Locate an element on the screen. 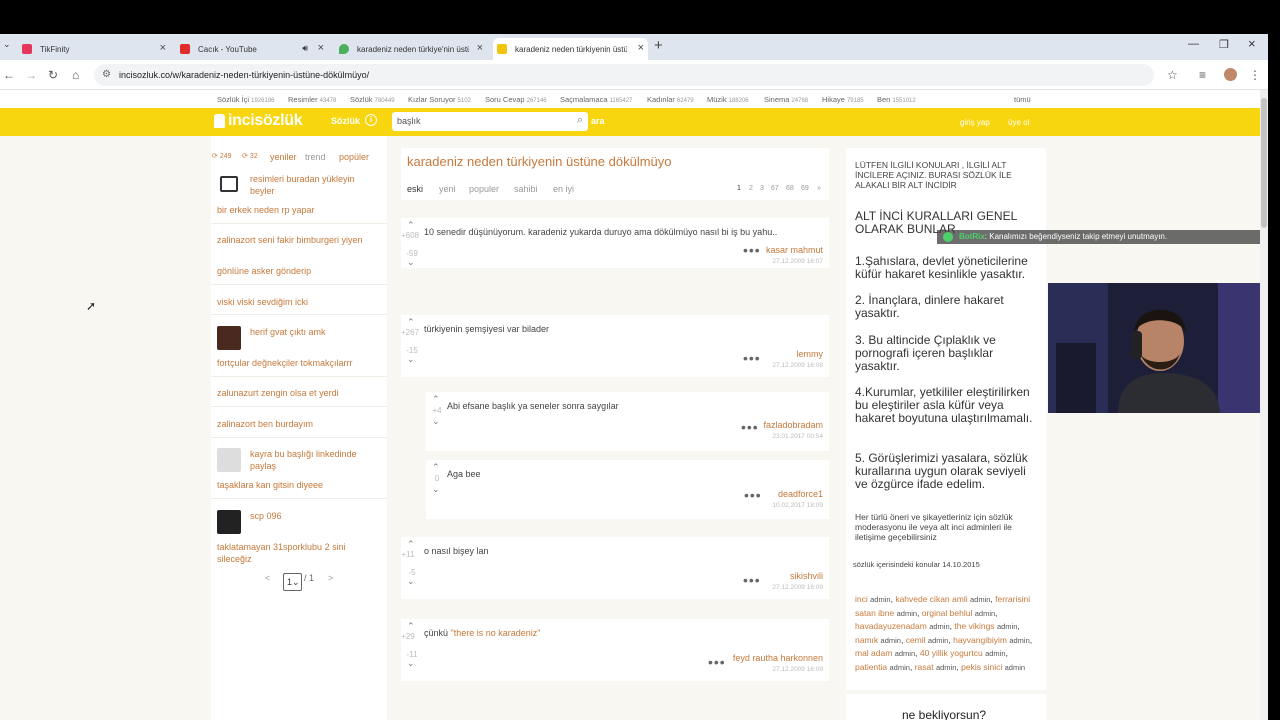 This screenshot has height=720, width=1280. entry-date: 27.12.2009 16:07 is located at coordinates (797, 261).